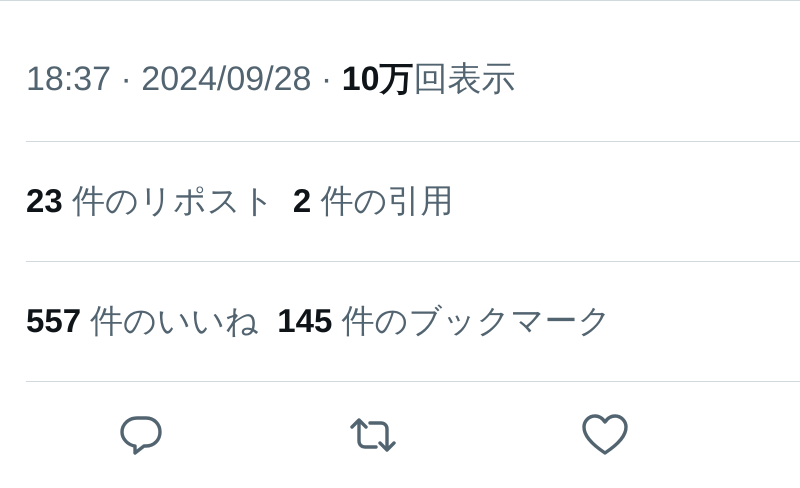 Image resolution: width=800 pixels, height=488 pixels. Describe the element at coordinates (444, 321) in the screenshot. I see `engagement-stat: 145 件のブックマーク` at that location.